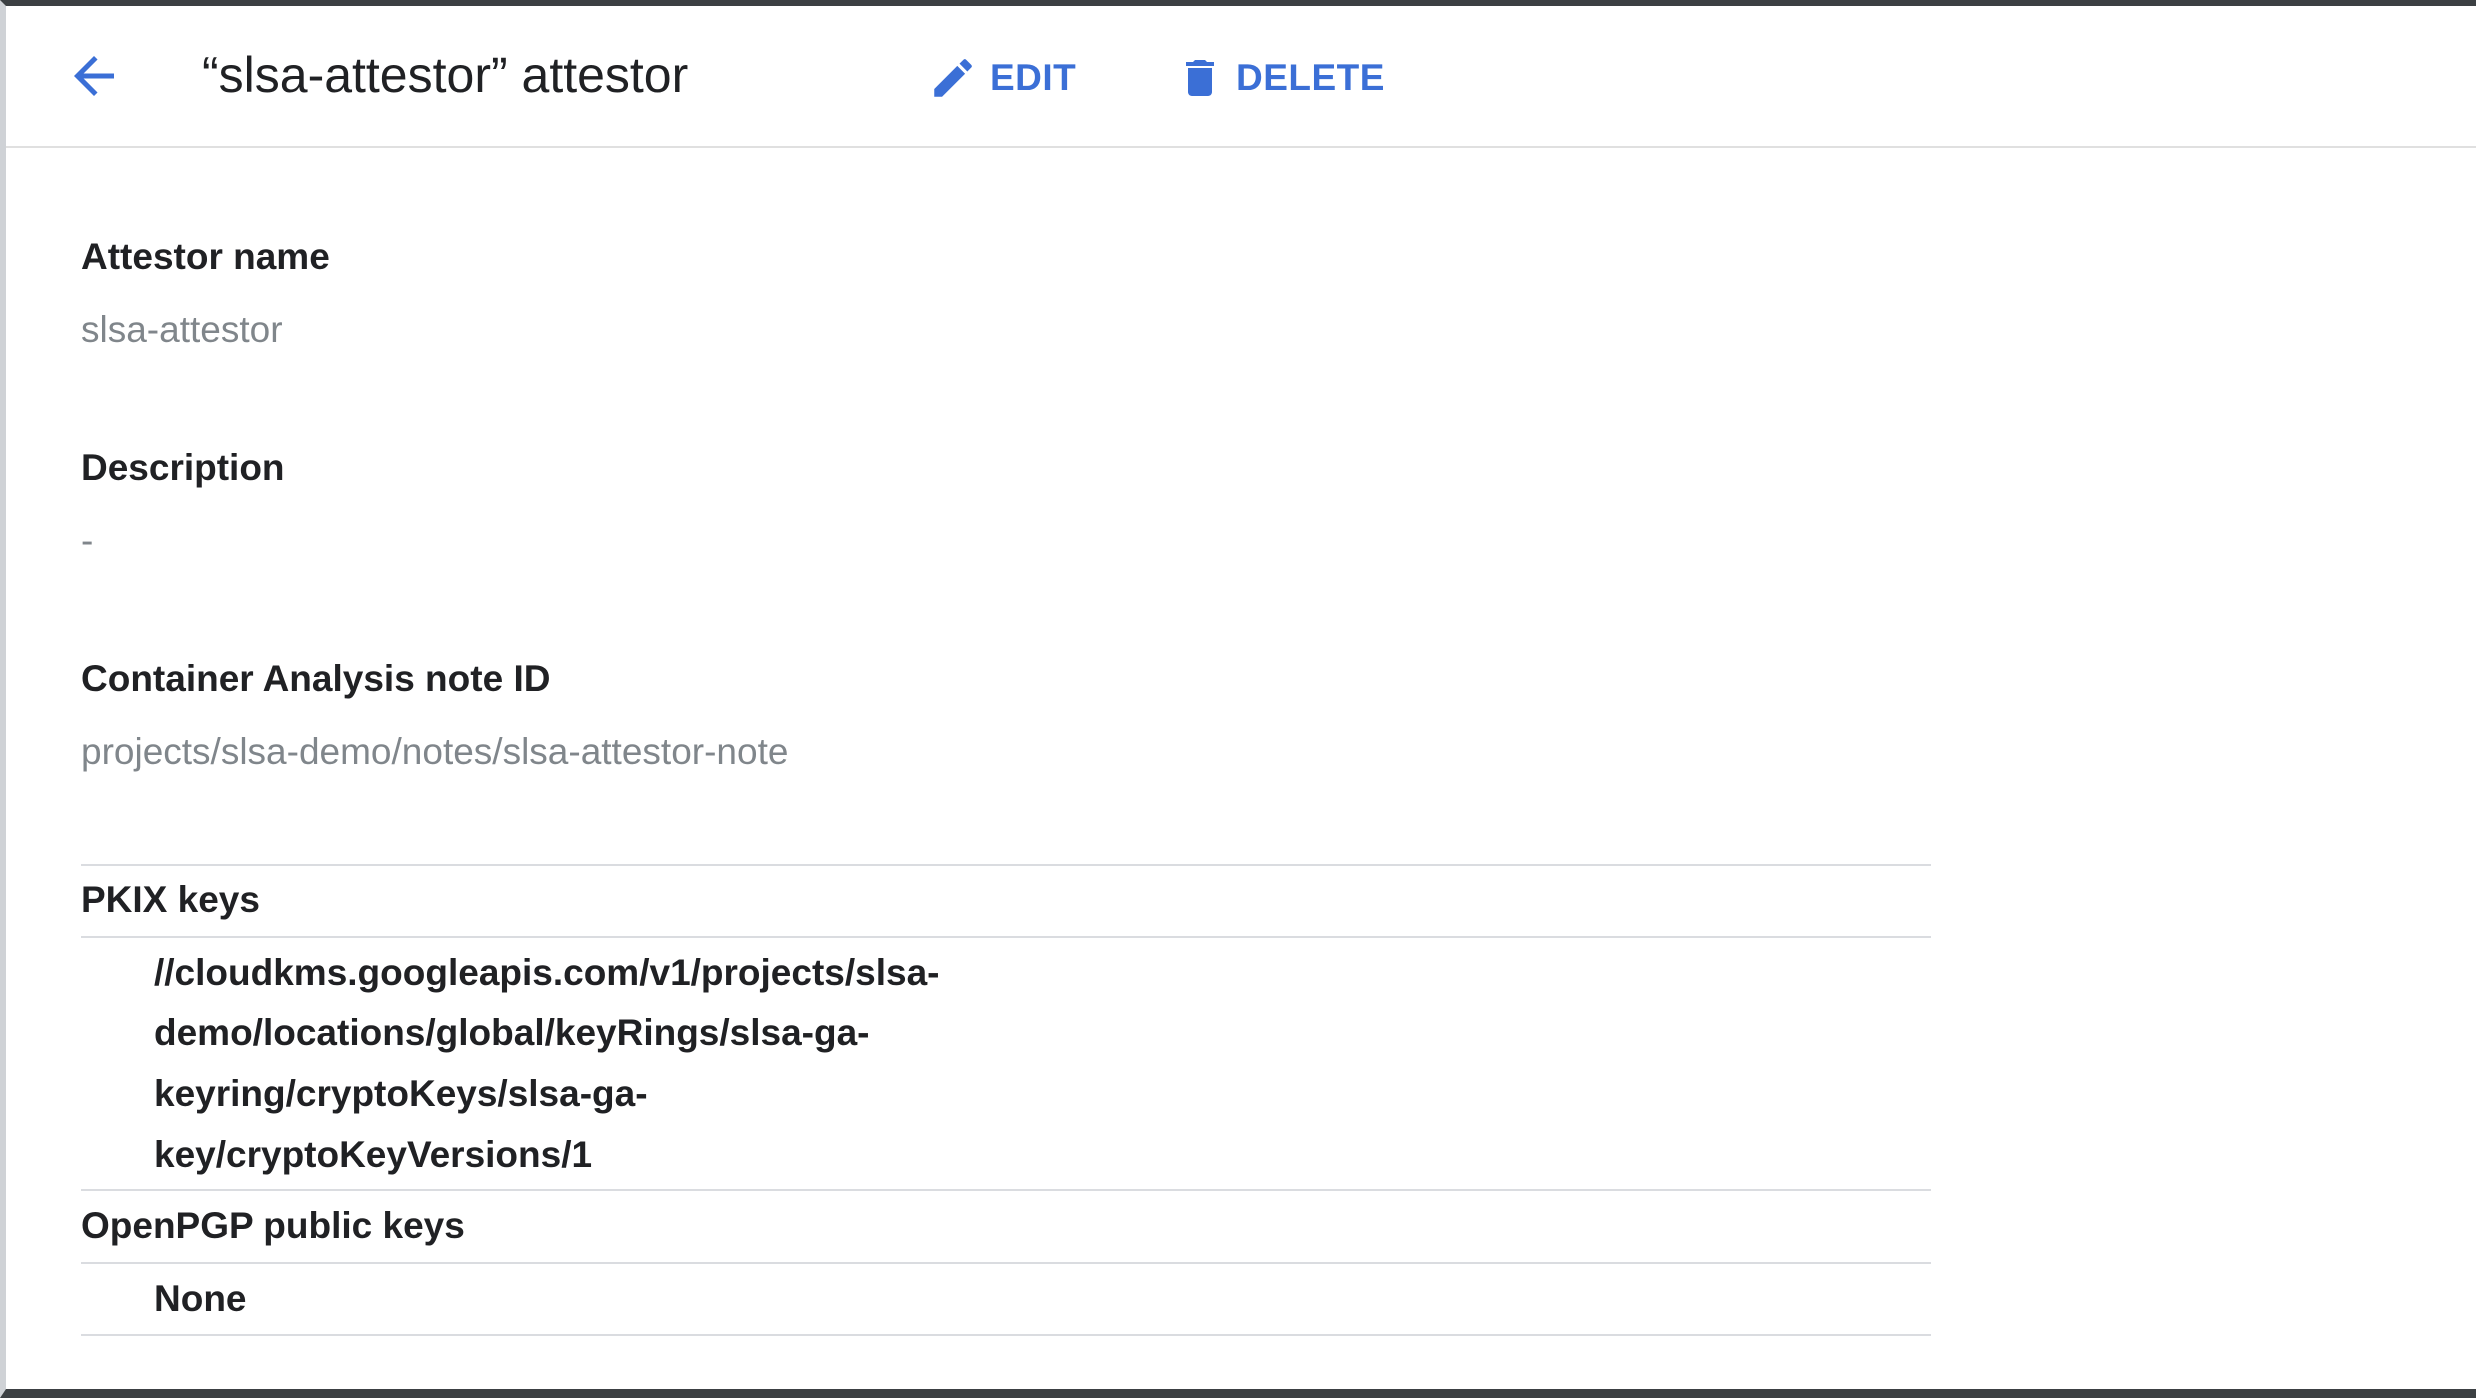 The width and height of the screenshot is (2476, 1398). Describe the element at coordinates (200, 1298) in the screenshot. I see `openpgp-keys-value: None` at that location.